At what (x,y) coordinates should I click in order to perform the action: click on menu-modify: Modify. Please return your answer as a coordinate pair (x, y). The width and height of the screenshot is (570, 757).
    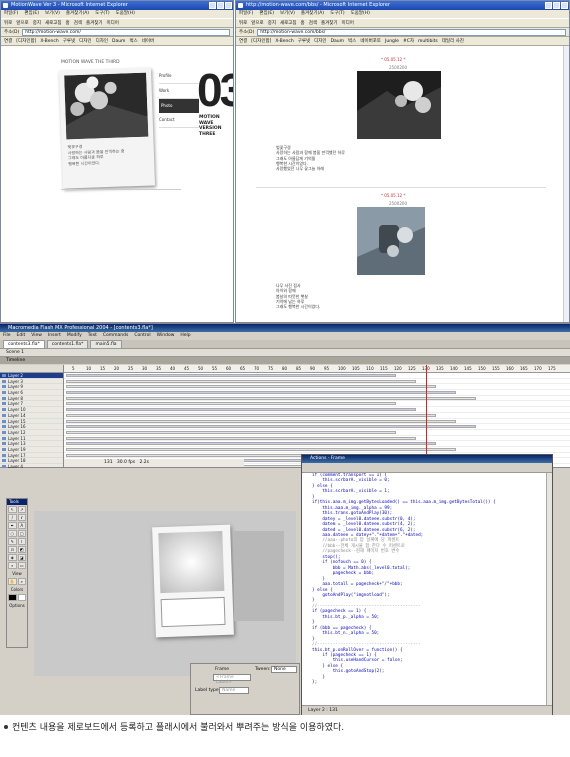
    Looking at the image, I should click on (74, 335).